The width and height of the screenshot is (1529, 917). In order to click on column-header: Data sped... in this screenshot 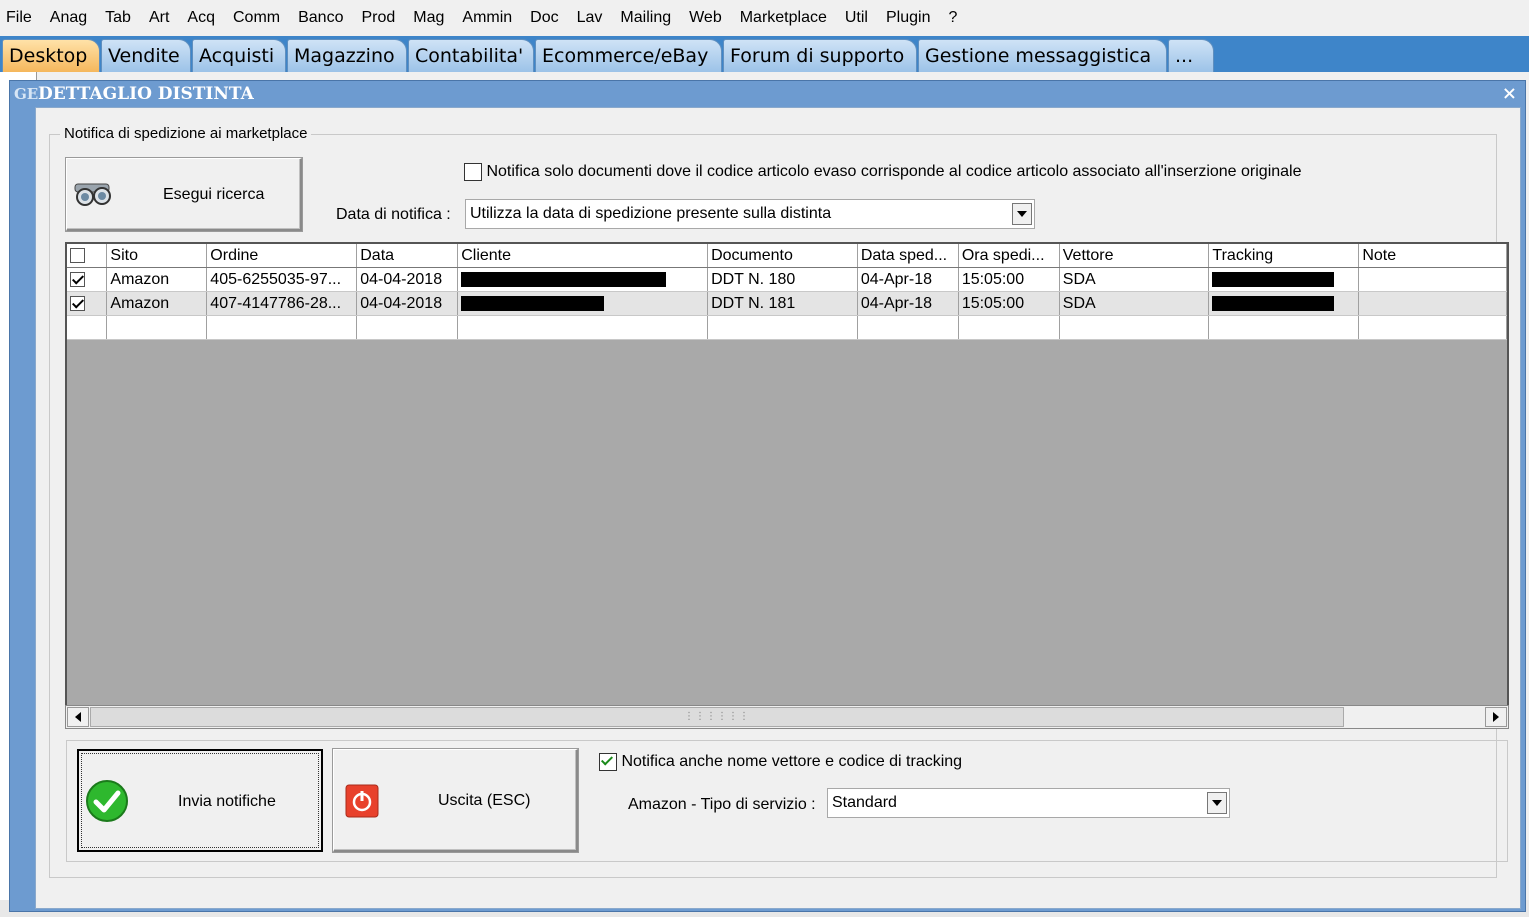, I will do `click(908, 256)`.